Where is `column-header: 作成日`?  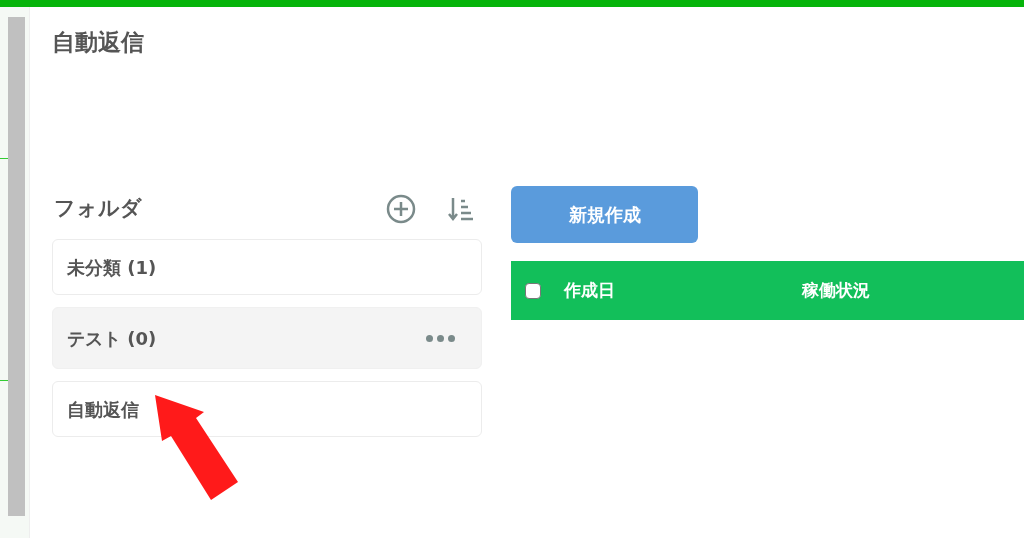
column-header: 作成日 is located at coordinates (590, 290).